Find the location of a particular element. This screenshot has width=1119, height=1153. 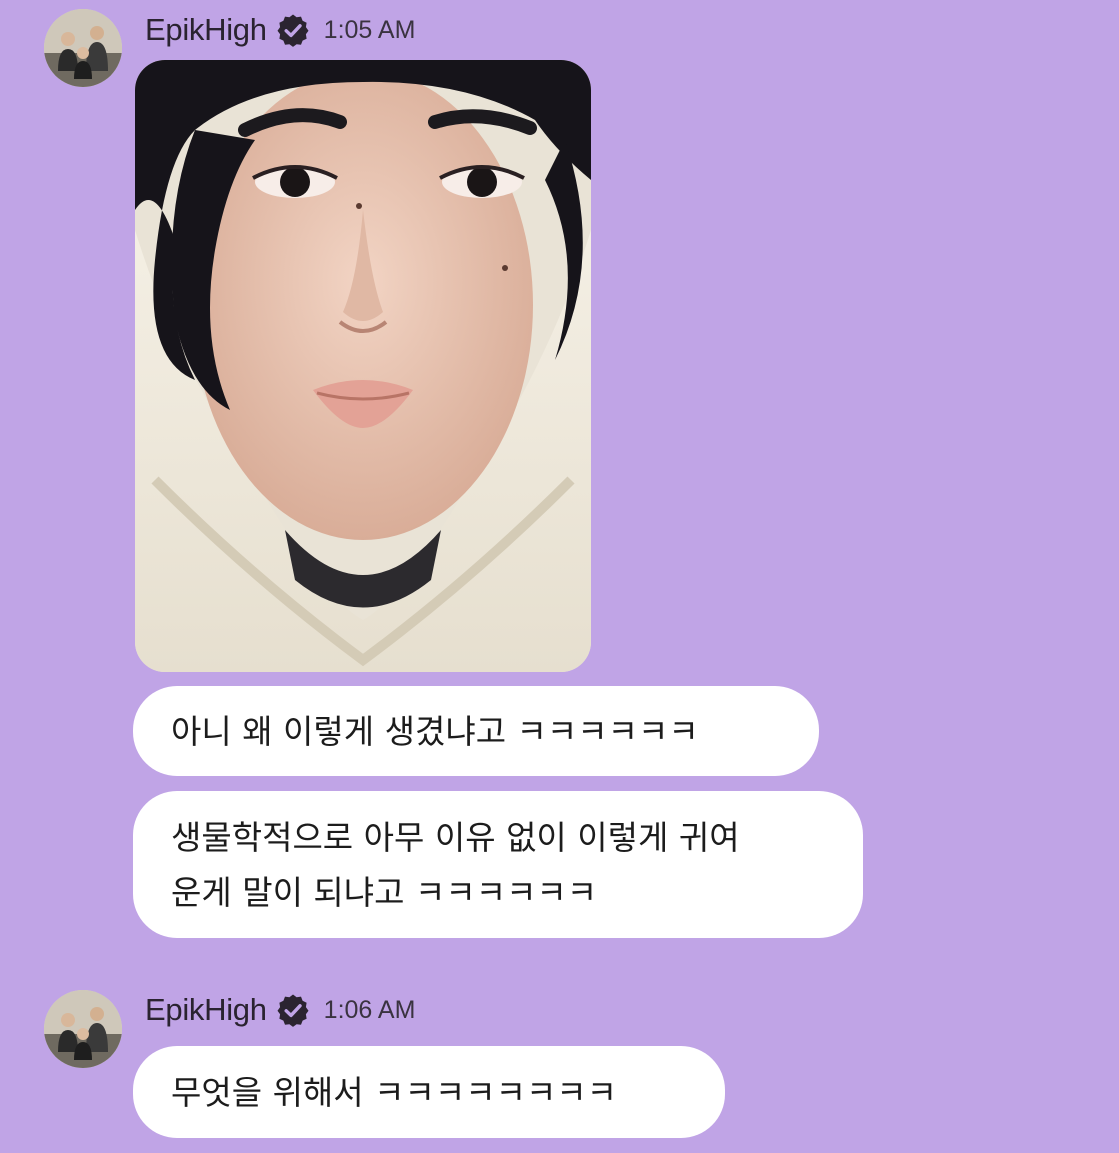

message-bubble: 생물학적으로 아무 이유 없이 이렇게 귀여 운게 말이 되냐고 ㅋㅋㅋㅋㅋㅋ is located at coordinates (498, 864).